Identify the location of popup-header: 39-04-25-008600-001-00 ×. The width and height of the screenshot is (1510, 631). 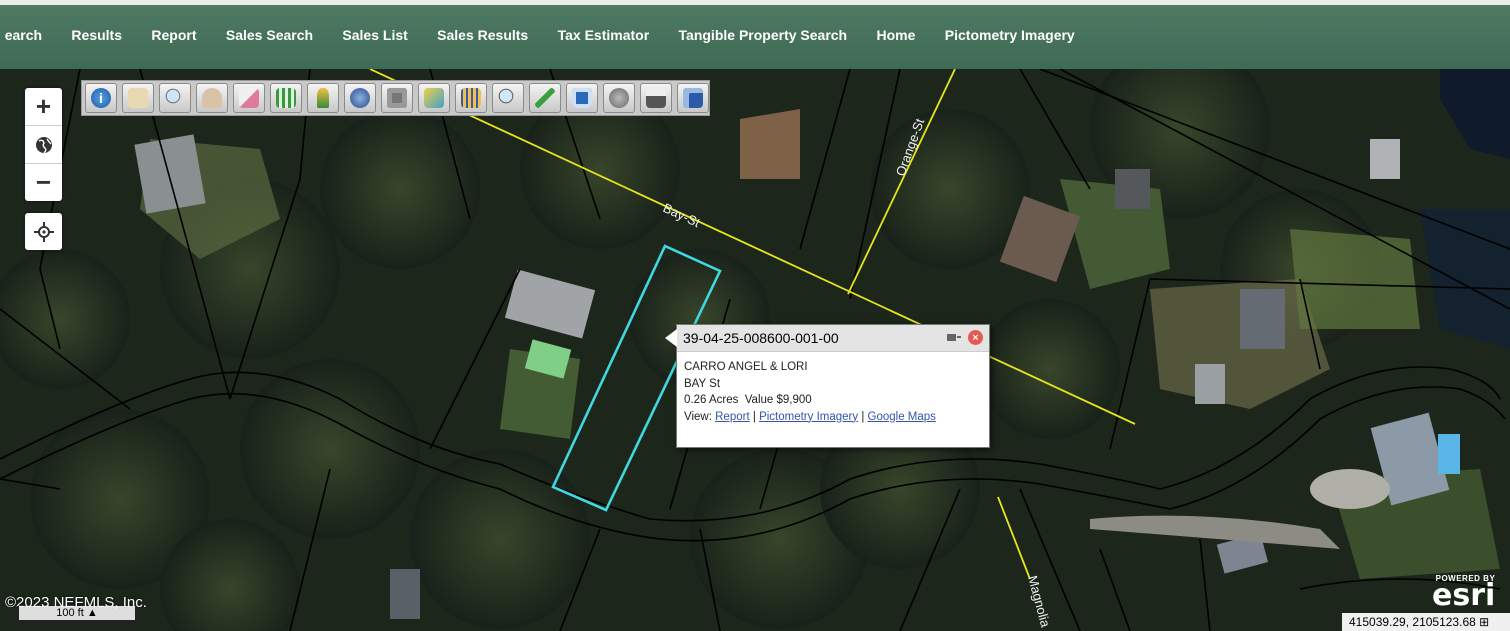
(833, 338).